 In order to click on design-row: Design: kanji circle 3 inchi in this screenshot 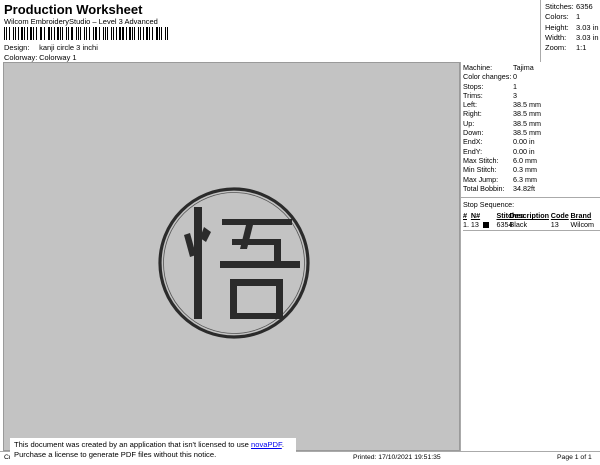, I will do `click(51, 47)`.